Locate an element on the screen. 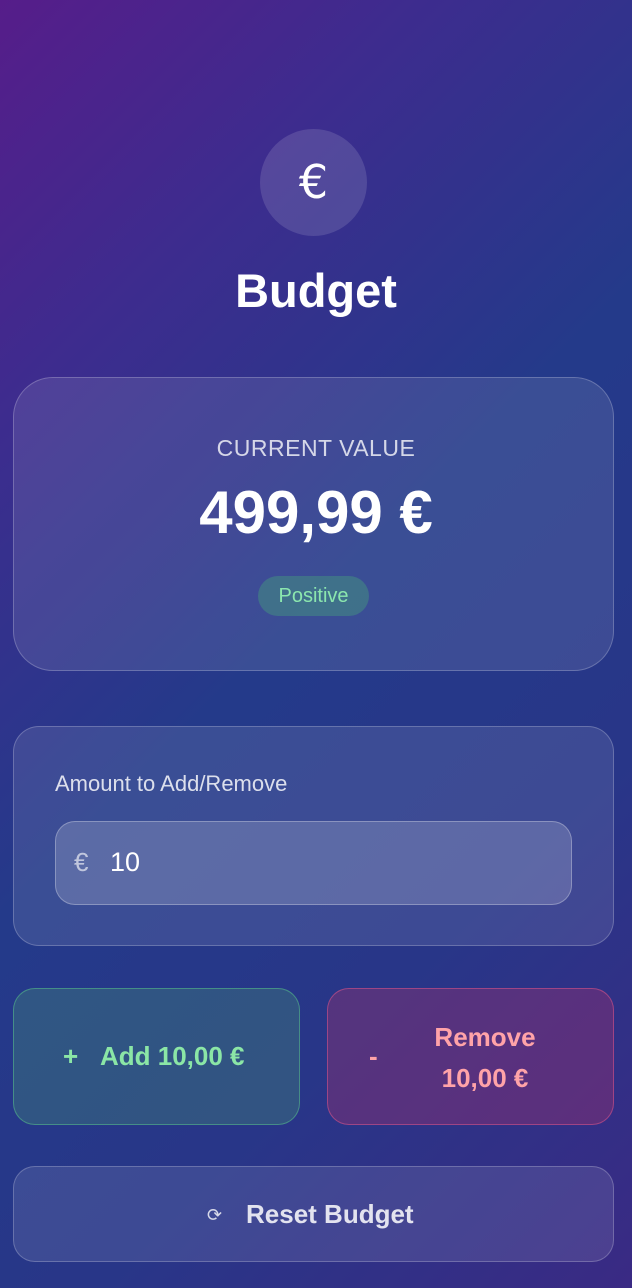  balance-amount: 499,99 € is located at coordinates (316, 512).